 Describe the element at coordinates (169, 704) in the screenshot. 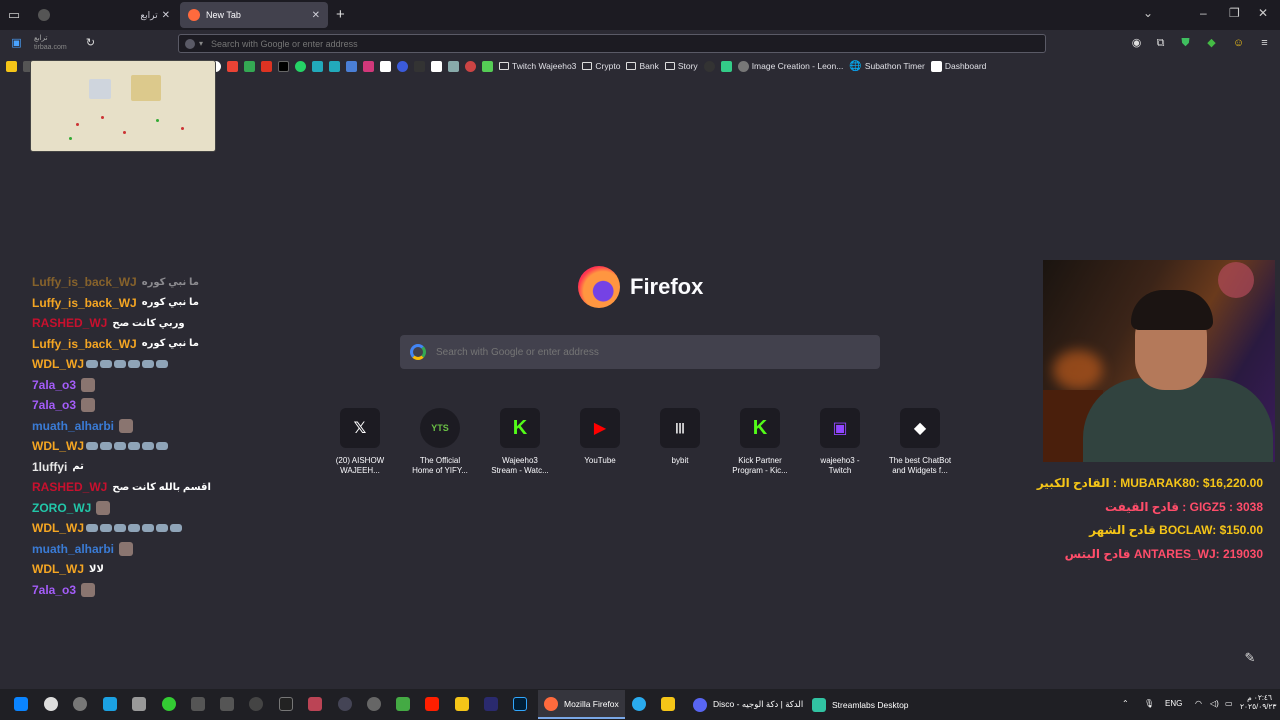

I see `xbox-icon` at that location.